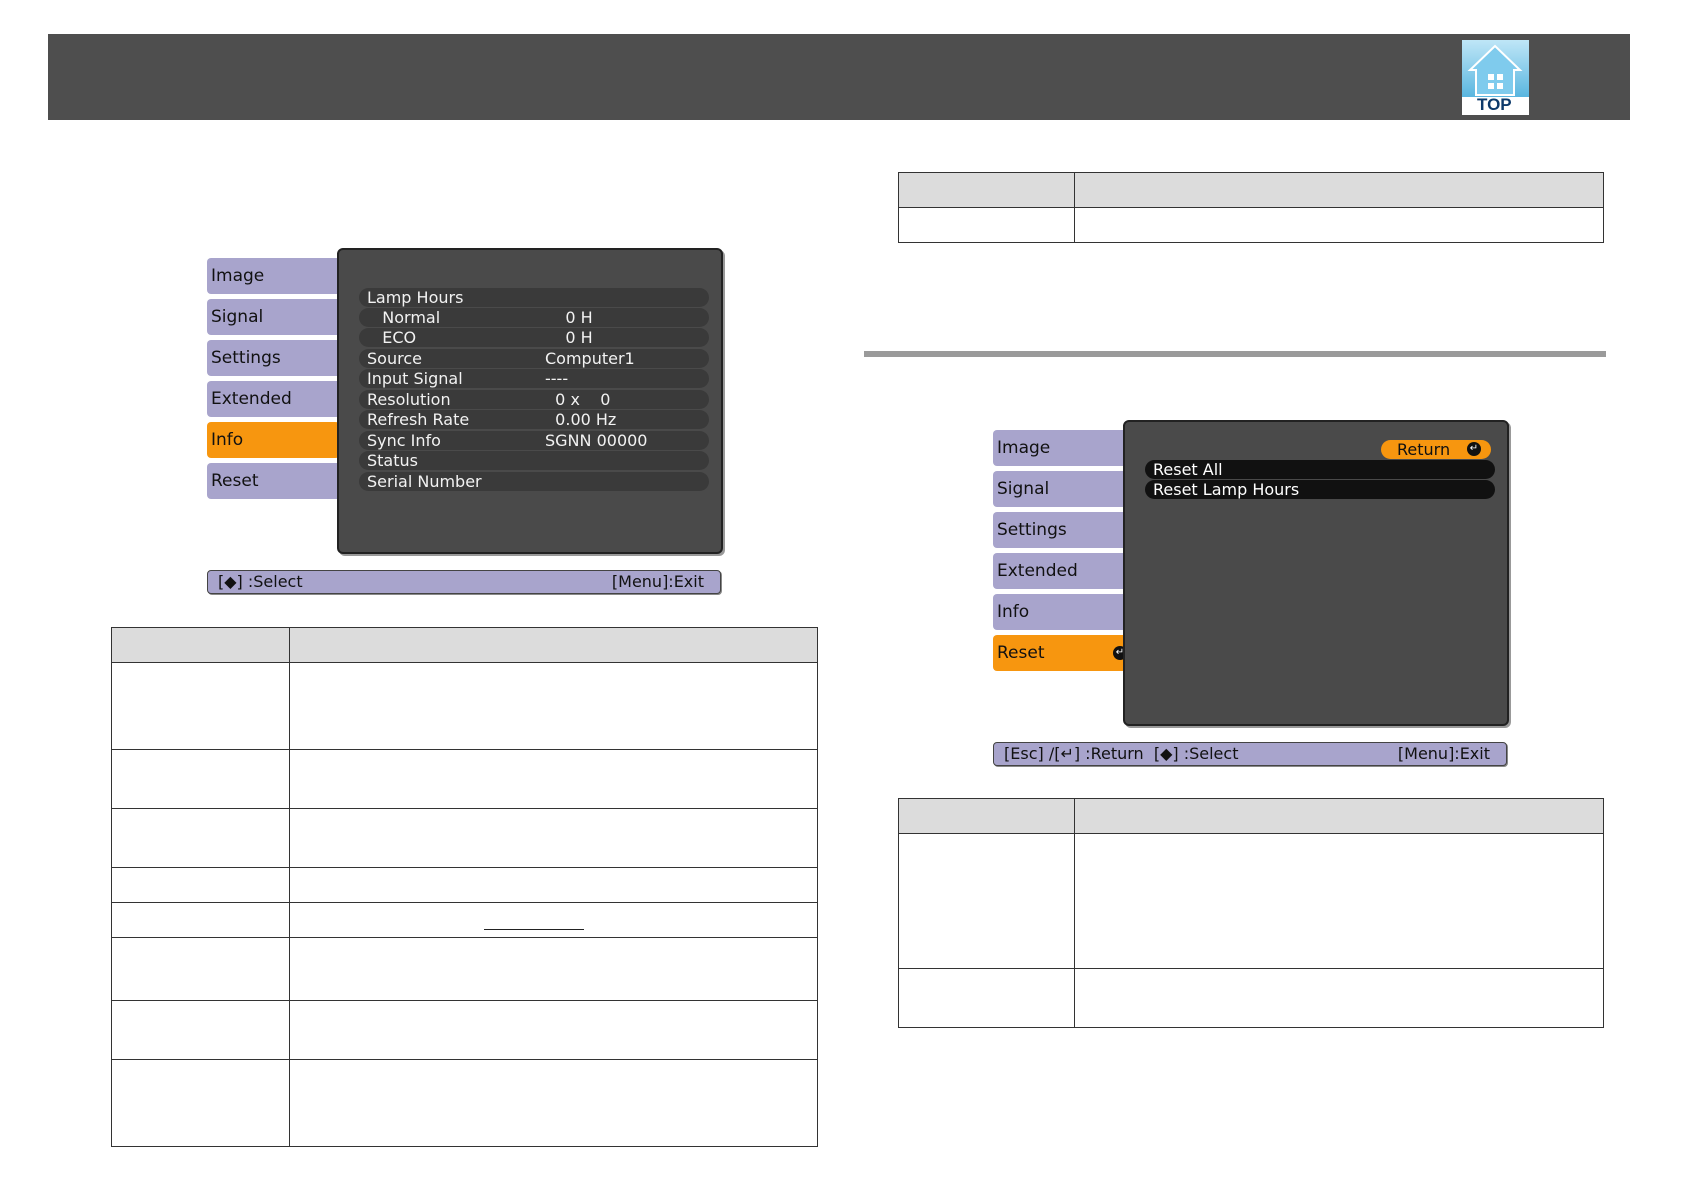 Image resolution: width=1684 pixels, height=1190 pixels. What do you see at coordinates (1235, 354) in the screenshot?
I see `section-divider` at bounding box center [1235, 354].